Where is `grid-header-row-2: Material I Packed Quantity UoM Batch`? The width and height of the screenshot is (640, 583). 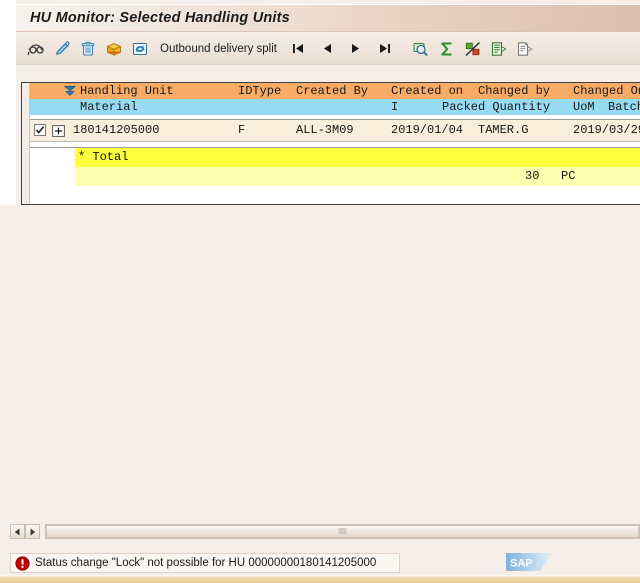
grid-header-row-2: Material I Packed Quantity UoM Batch is located at coordinates (335, 107).